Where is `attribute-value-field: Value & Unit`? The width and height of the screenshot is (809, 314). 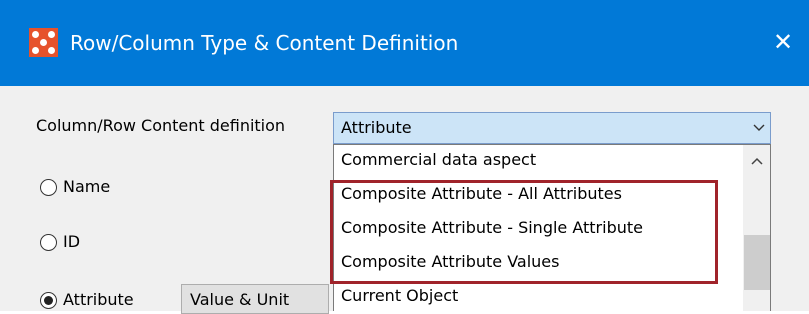
attribute-value-field: Value & Unit is located at coordinates (255, 299).